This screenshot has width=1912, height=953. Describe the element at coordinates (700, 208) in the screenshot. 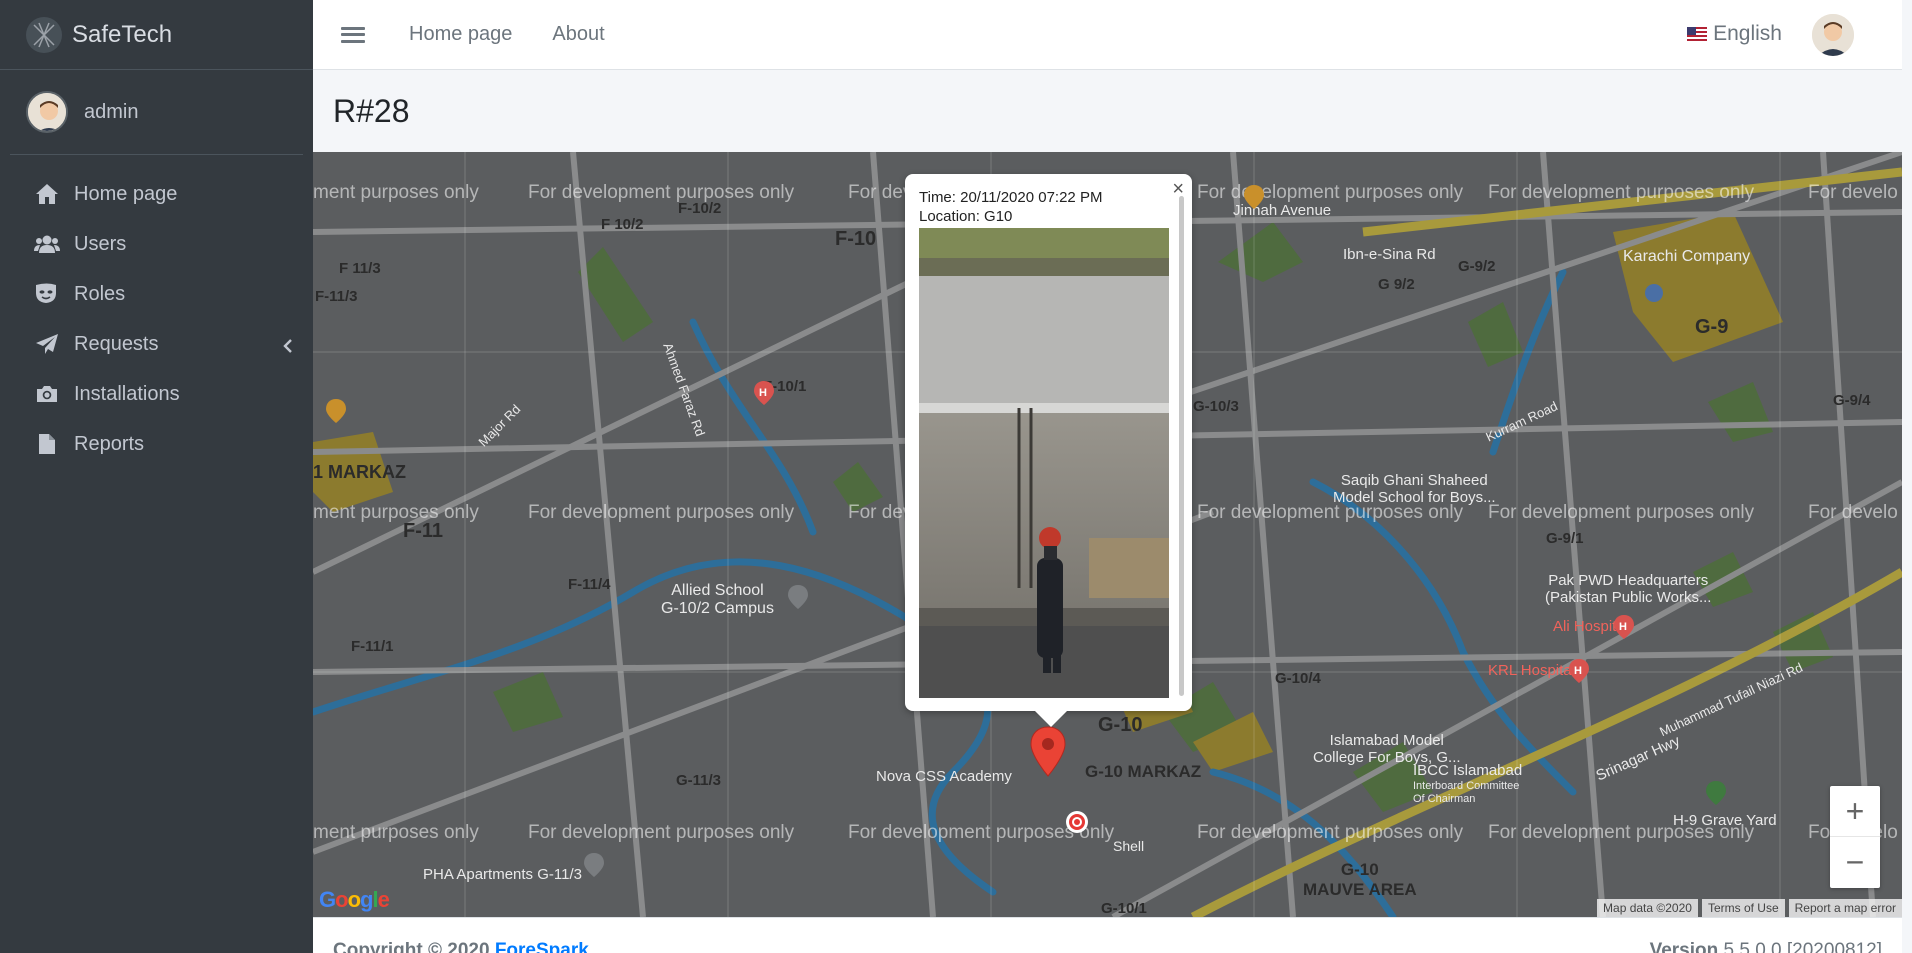

I see `map-label: F-10/2` at that location.